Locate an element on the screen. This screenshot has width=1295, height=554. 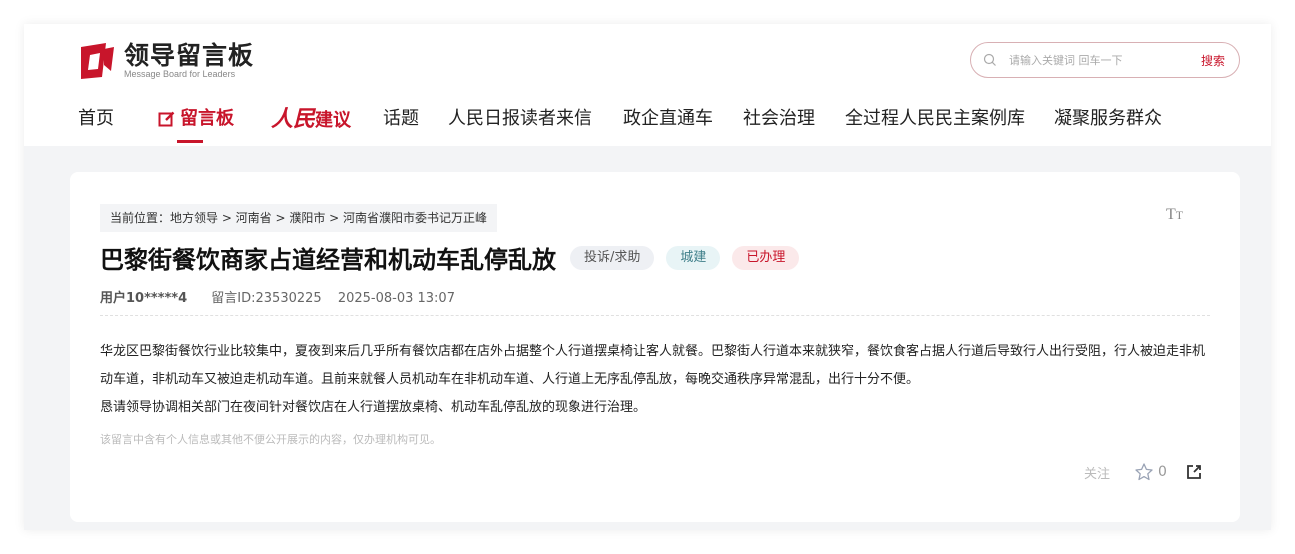
status-badge: 已办理 is located at coordinates (766, 257).